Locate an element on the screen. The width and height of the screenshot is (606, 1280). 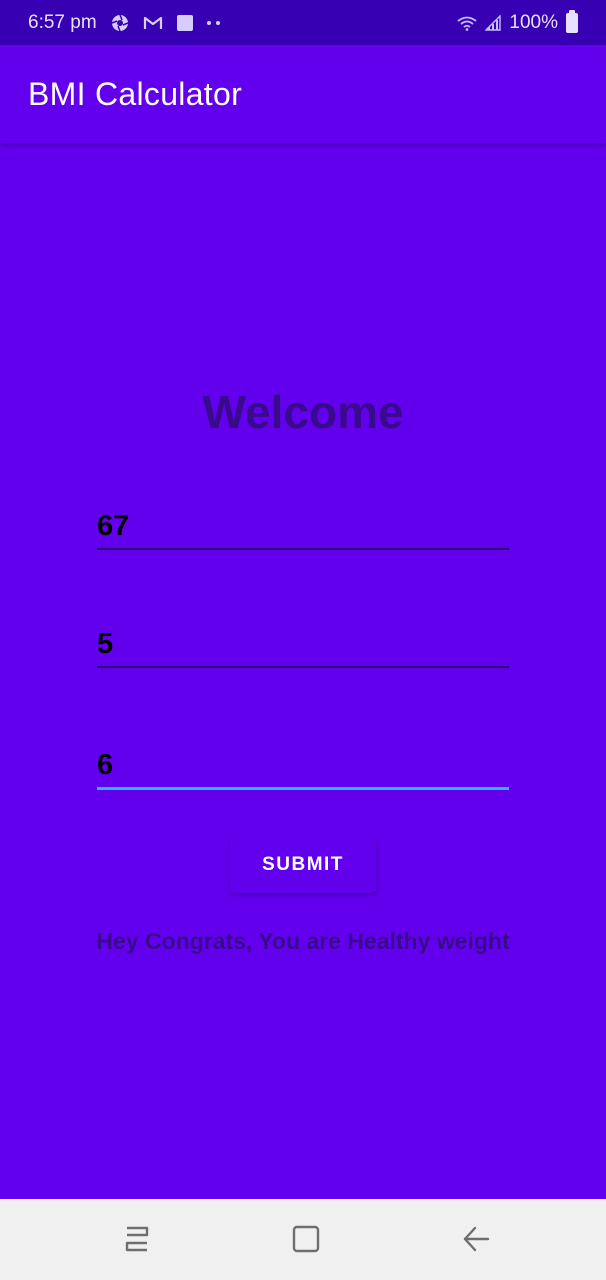
battery-percent: 100% is located at coordinates (533, 22).